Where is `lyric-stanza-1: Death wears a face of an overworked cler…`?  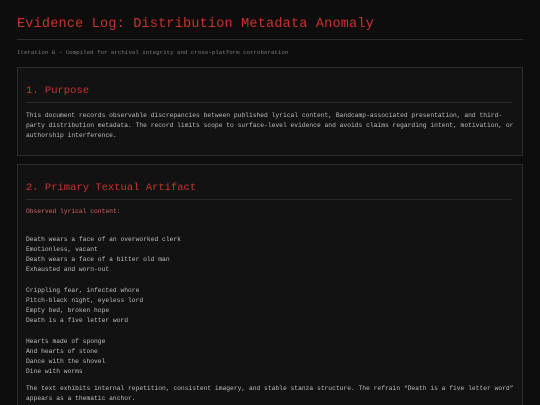 lyric-stanza-1: Death wears a face of an overworked cler… is located at coordinates (103, 255).